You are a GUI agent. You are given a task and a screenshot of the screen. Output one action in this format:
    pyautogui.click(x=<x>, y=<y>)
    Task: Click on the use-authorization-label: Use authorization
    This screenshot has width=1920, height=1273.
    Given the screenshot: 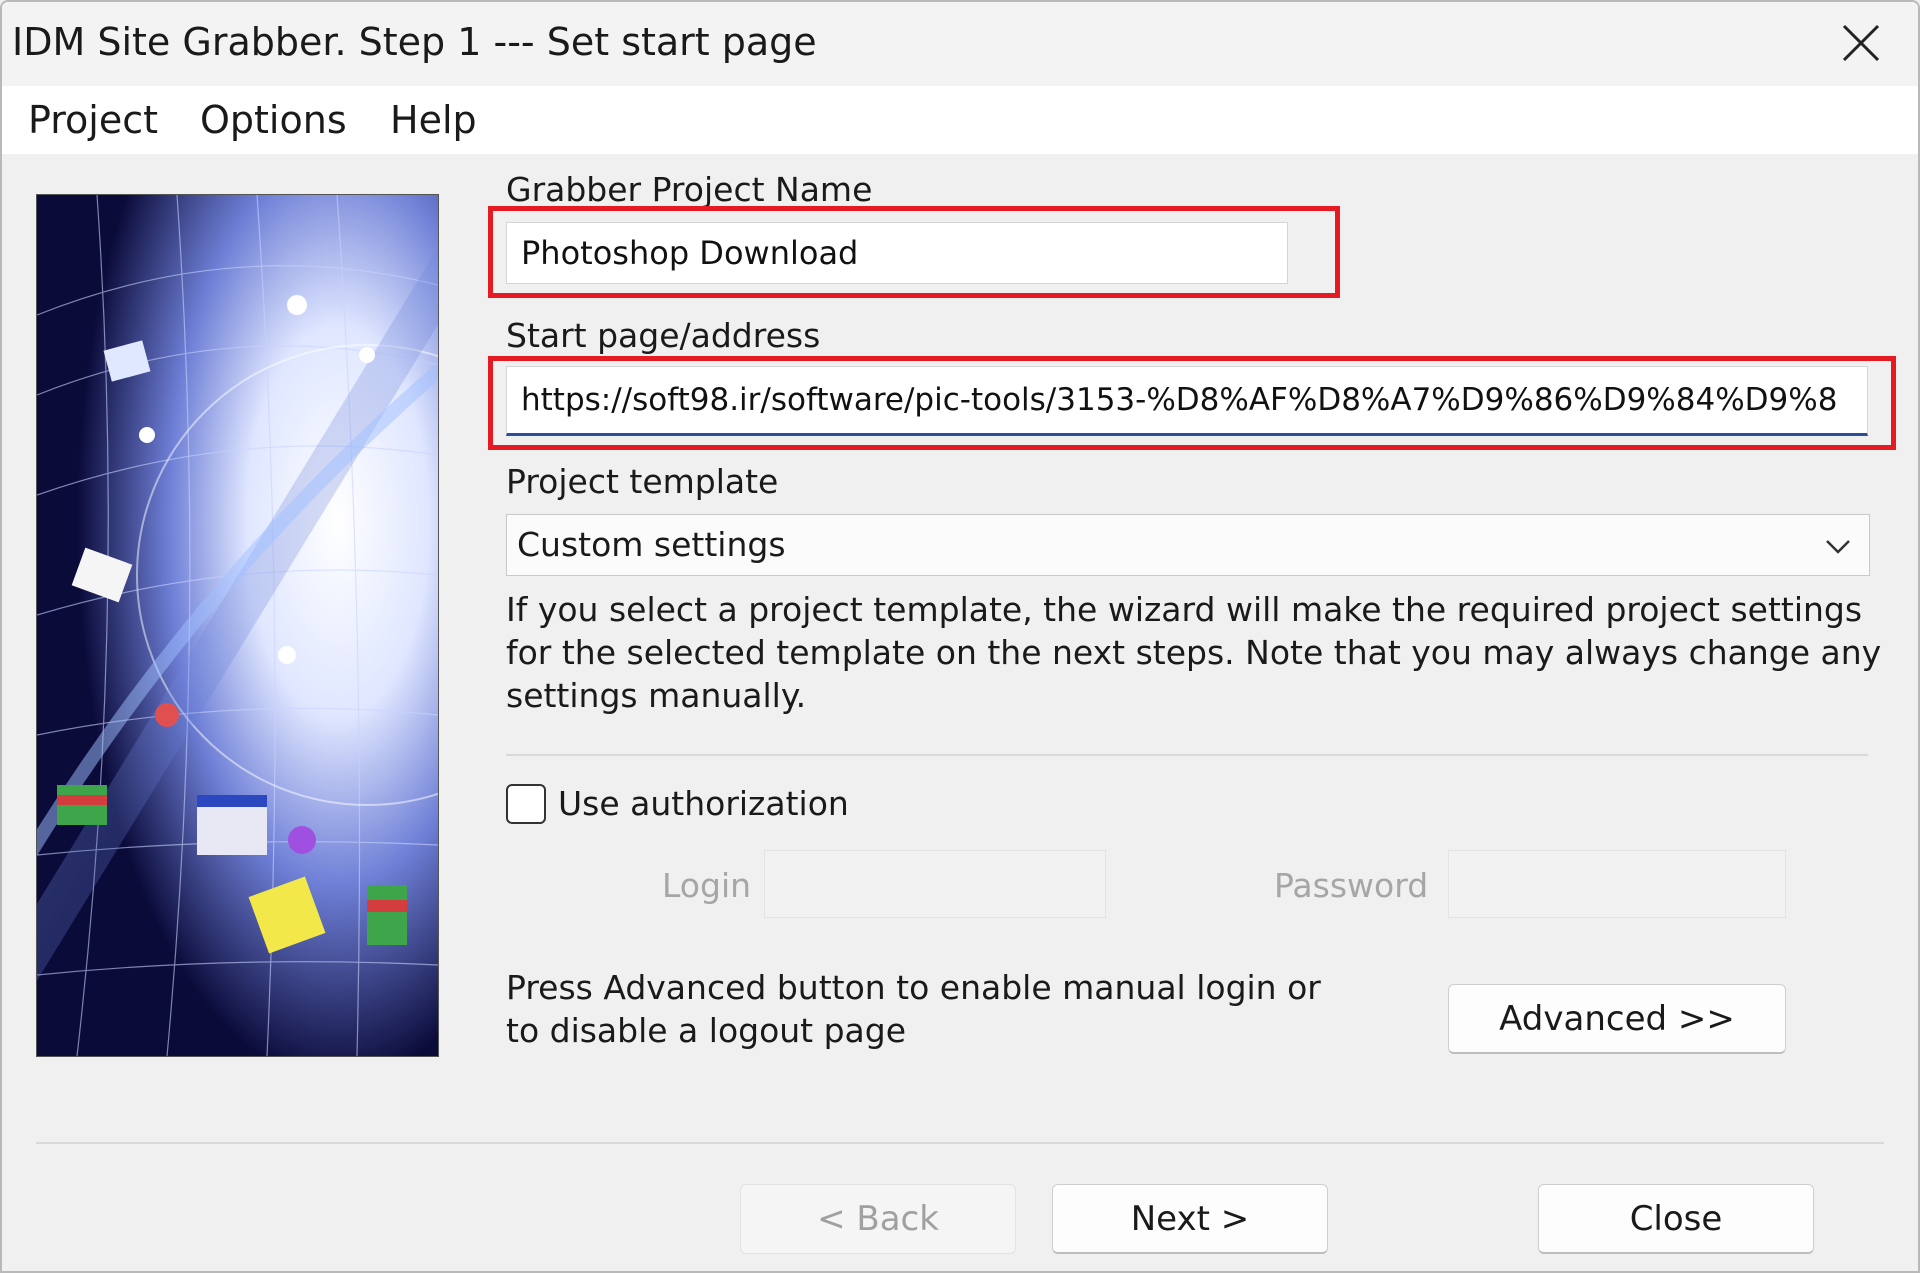 What is the action you would take?
    pyautogui.click(x=703, y=803)
    